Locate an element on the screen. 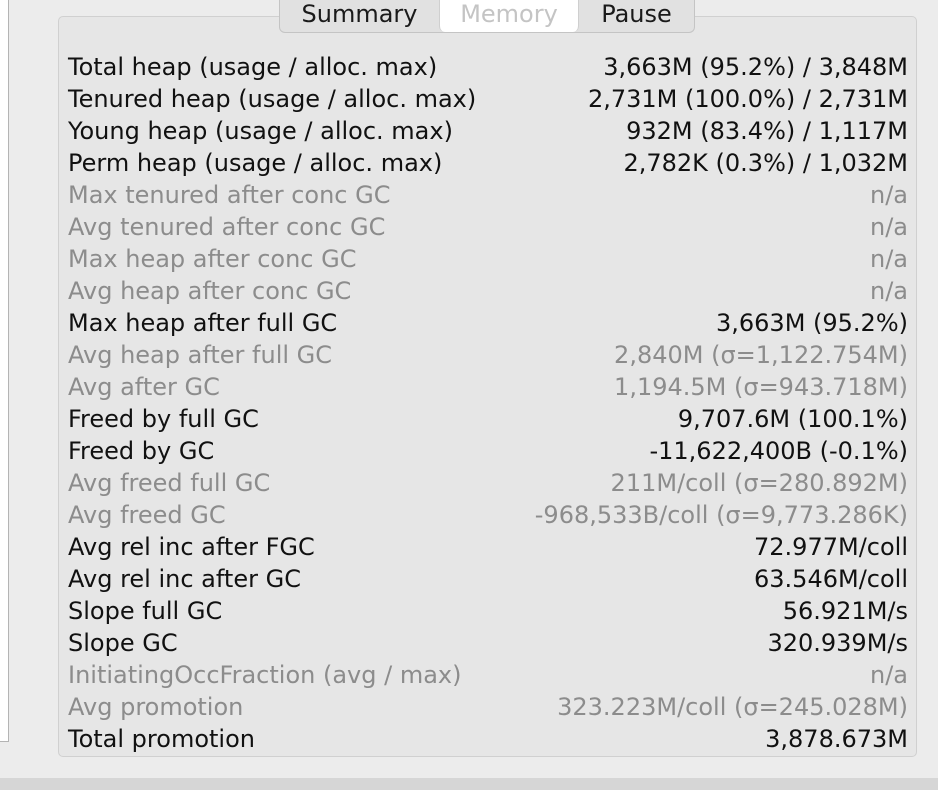 The image size is (938, 790). stat-label: Max tenured after conc GC is located at coordinates (229, 195).